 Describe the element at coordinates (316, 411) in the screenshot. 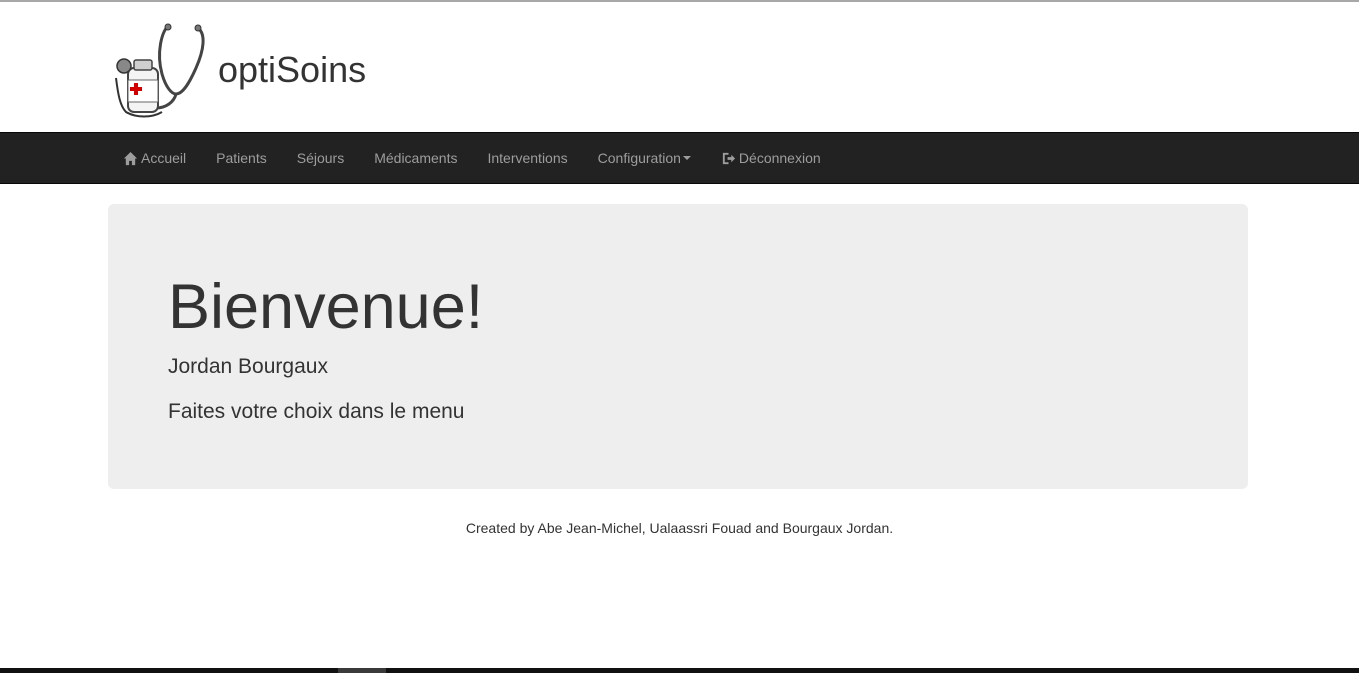

I see `menu-instruction: Faites votre choix dans le menu` at that location.